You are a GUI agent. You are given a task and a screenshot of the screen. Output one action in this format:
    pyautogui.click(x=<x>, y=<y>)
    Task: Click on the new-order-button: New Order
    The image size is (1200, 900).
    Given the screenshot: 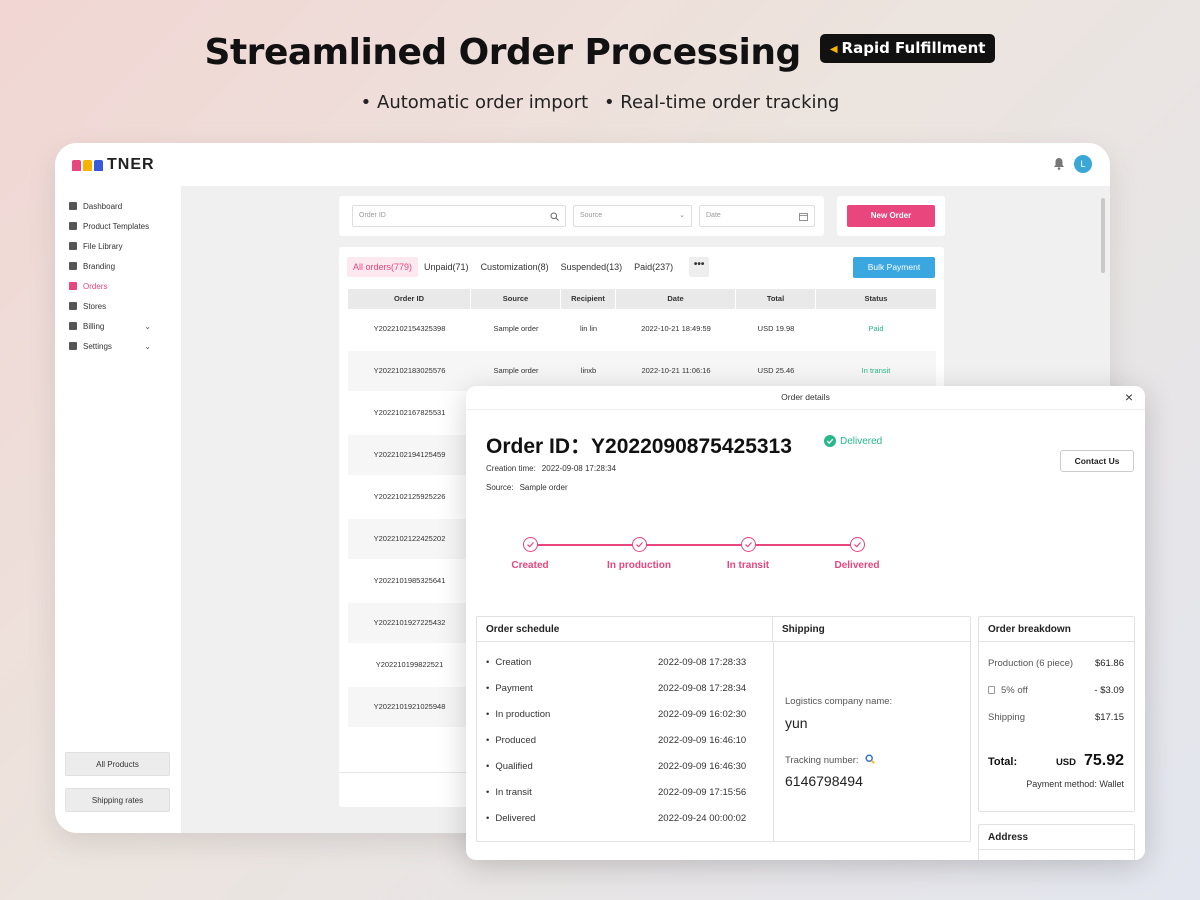 What is the action you would take?
    pyautogui.click(x=891, y=216)
    